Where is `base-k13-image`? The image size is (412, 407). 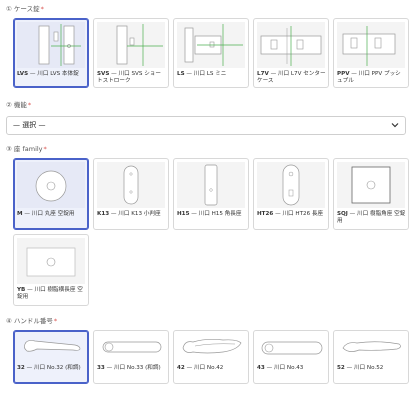 base-k13-image is located at coordinates (131, 185).